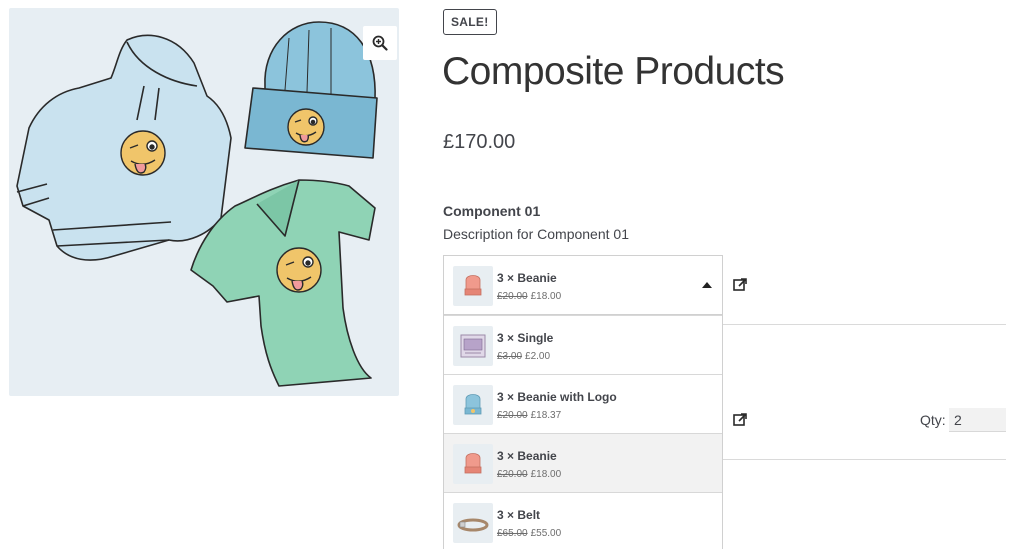 The image size is (1013, 549). Describe the element at coordinates (707, 285) in the screenshot. I see `caret-up-icon` at that location.